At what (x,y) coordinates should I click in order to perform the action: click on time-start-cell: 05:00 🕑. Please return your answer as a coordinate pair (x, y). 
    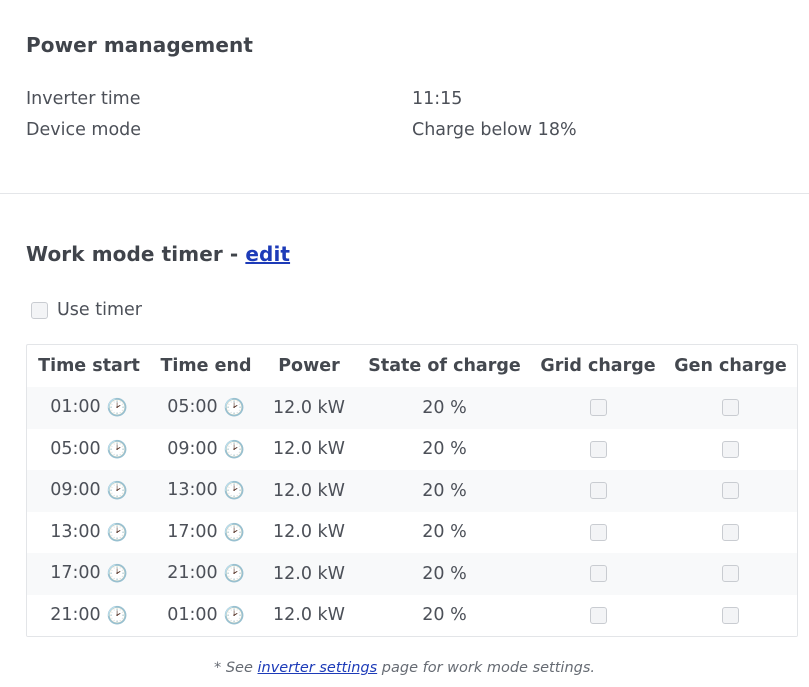
    Looking at the image, I should click on (89, 449).